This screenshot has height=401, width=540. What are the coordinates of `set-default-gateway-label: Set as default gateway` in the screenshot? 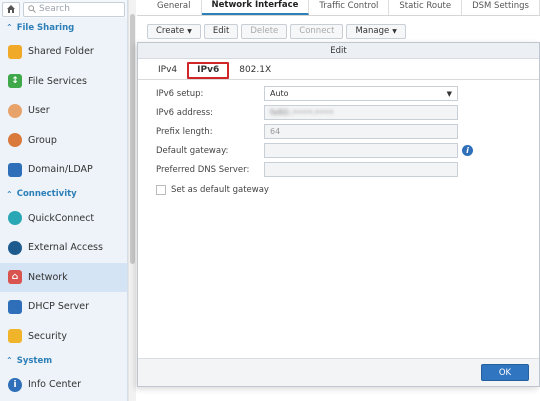 It's located at (220, 190).